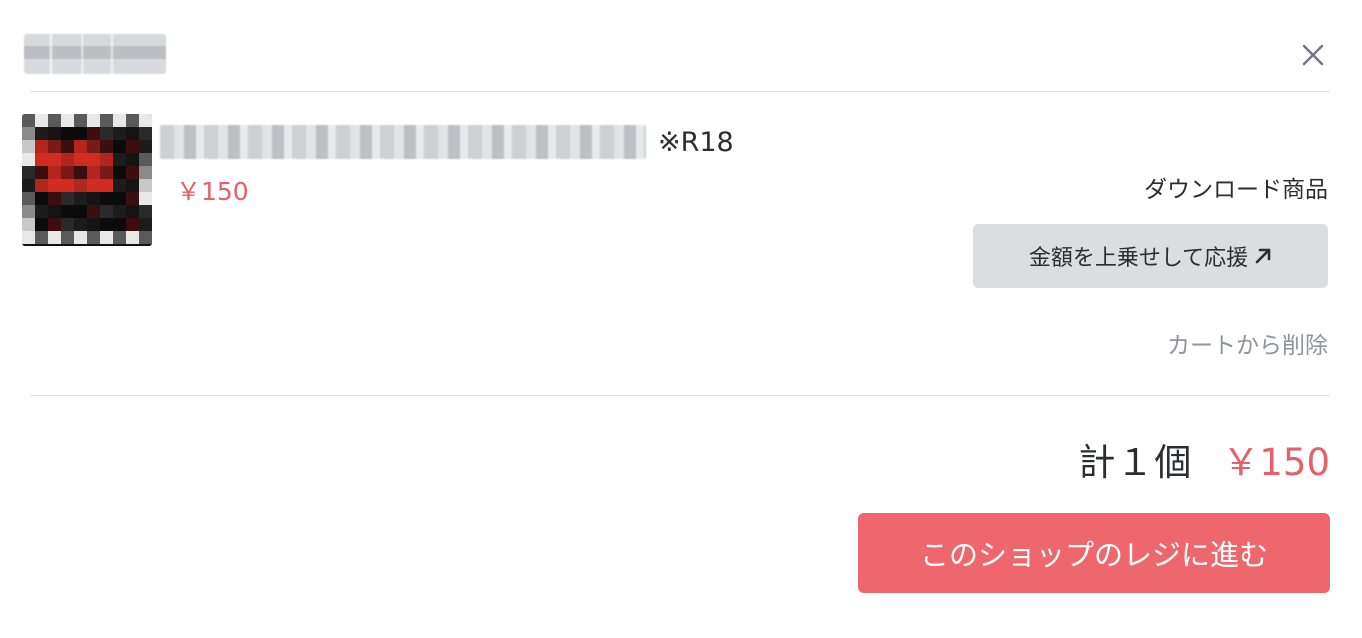 Image resolution: width=1362 pixels, height=638 pixels. What do you see at coordinates (1276, 462) in the screenshot?
I see `total-price: ￥150` at bounding box center [1276, 462].